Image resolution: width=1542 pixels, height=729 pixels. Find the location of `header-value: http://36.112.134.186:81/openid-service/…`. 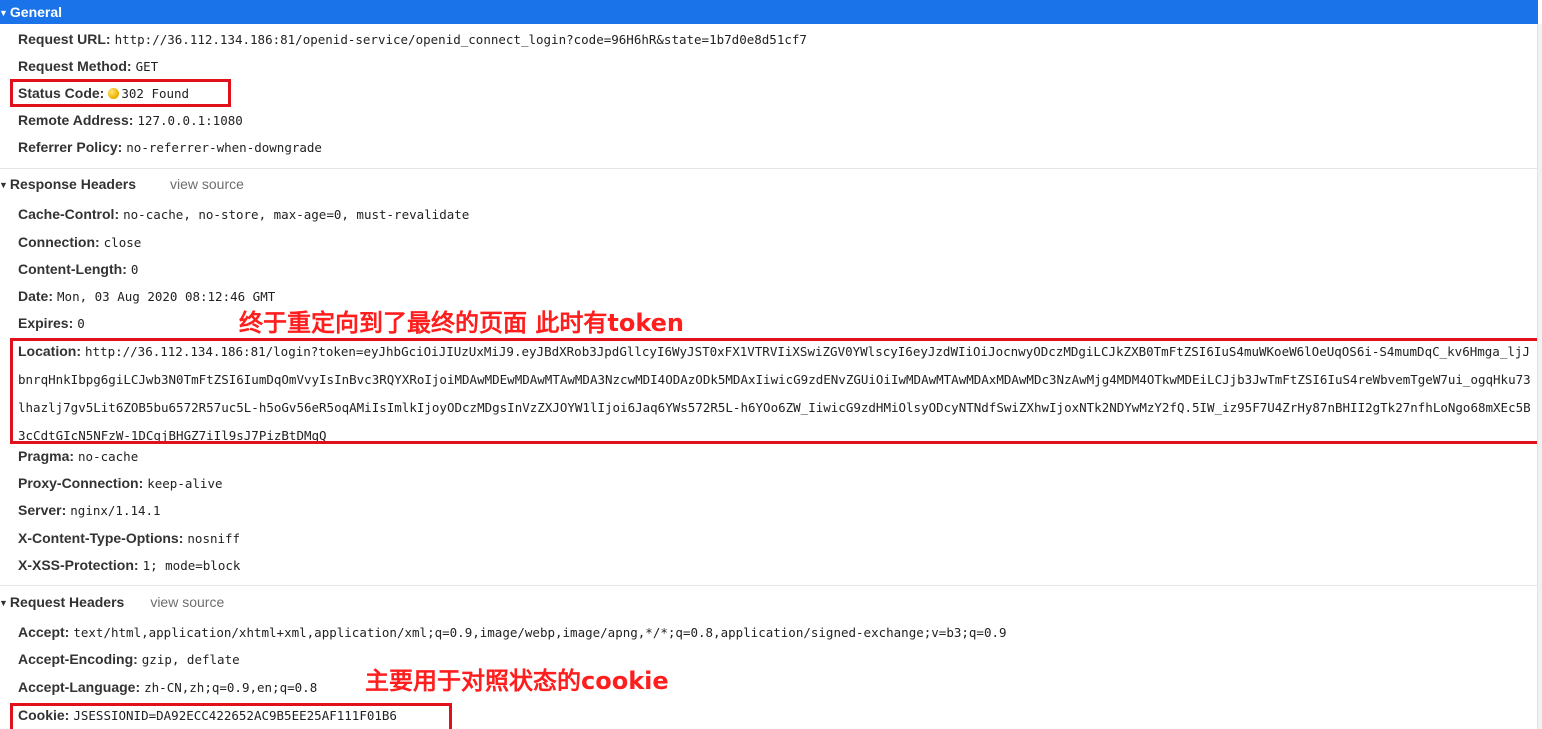

header-value: http://36.112.134.186:81/openid-service/… is located at coordinates (460, 39).